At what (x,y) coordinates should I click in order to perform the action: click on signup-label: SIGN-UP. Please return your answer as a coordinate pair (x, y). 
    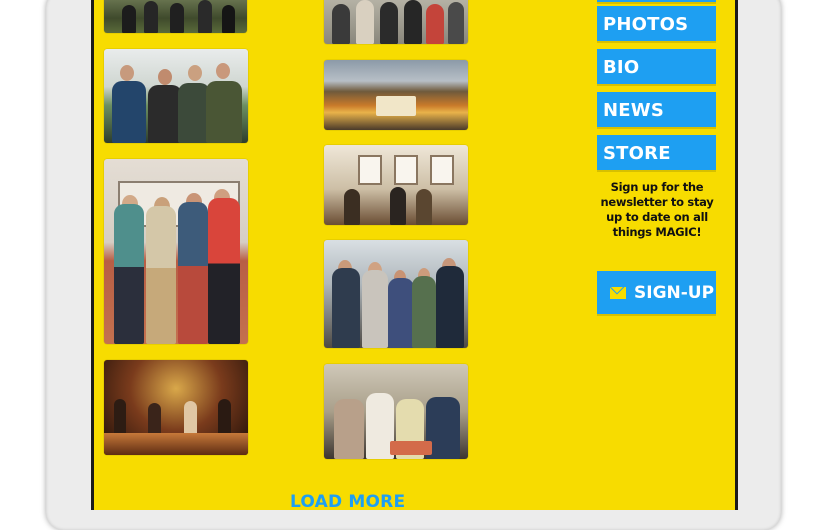
    Looking at the image, I should click on (674, 293).